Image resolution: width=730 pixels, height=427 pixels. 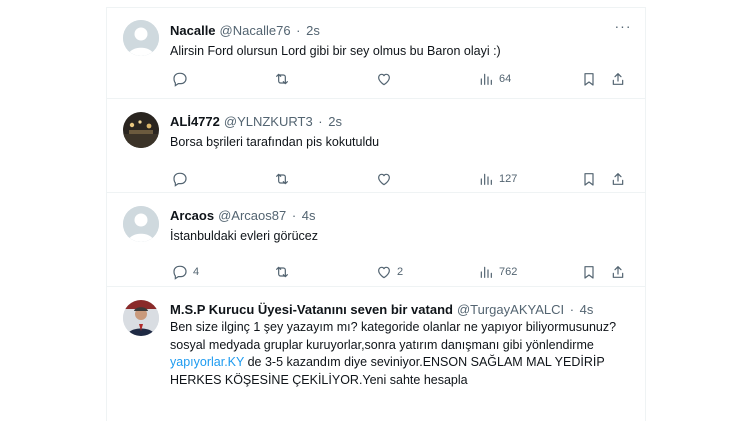 What do you see at coordinates (196, 272) in the screenshot?
I see `reply-count: 4` at bounding box center [196, 272].